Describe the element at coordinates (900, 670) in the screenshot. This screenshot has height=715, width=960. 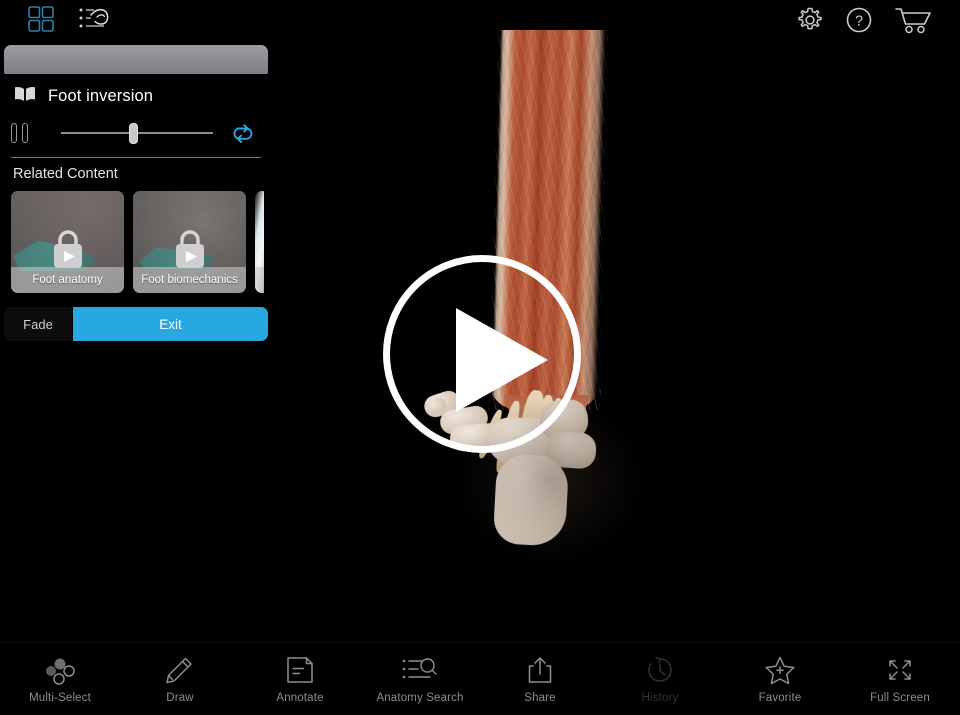
I see `full-screen-icon` at that location.